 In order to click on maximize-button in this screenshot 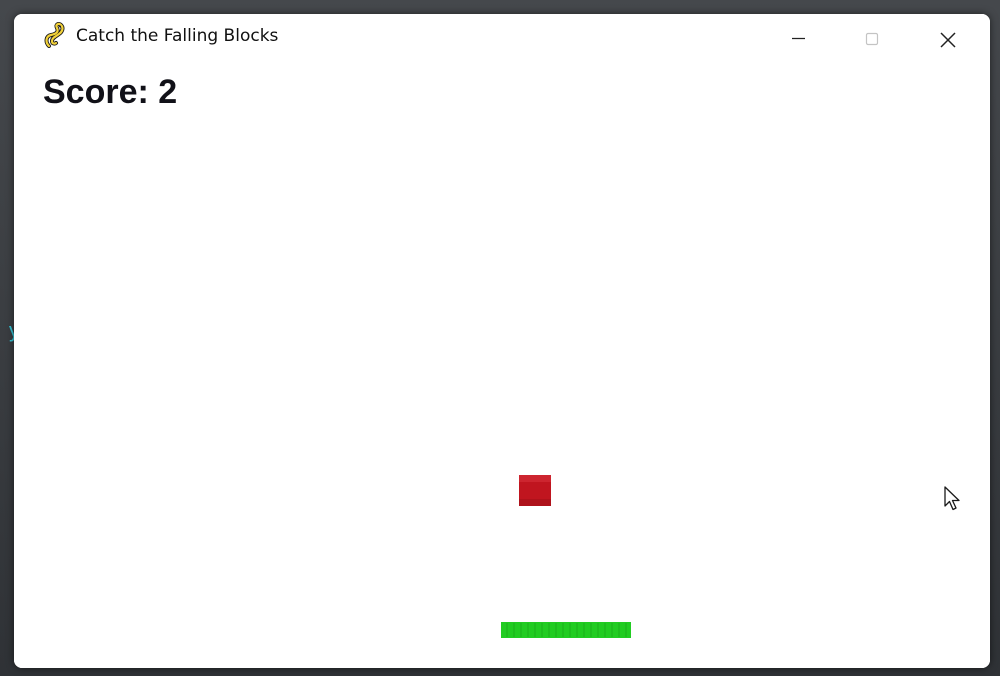, I will do `click(872, 36)`.